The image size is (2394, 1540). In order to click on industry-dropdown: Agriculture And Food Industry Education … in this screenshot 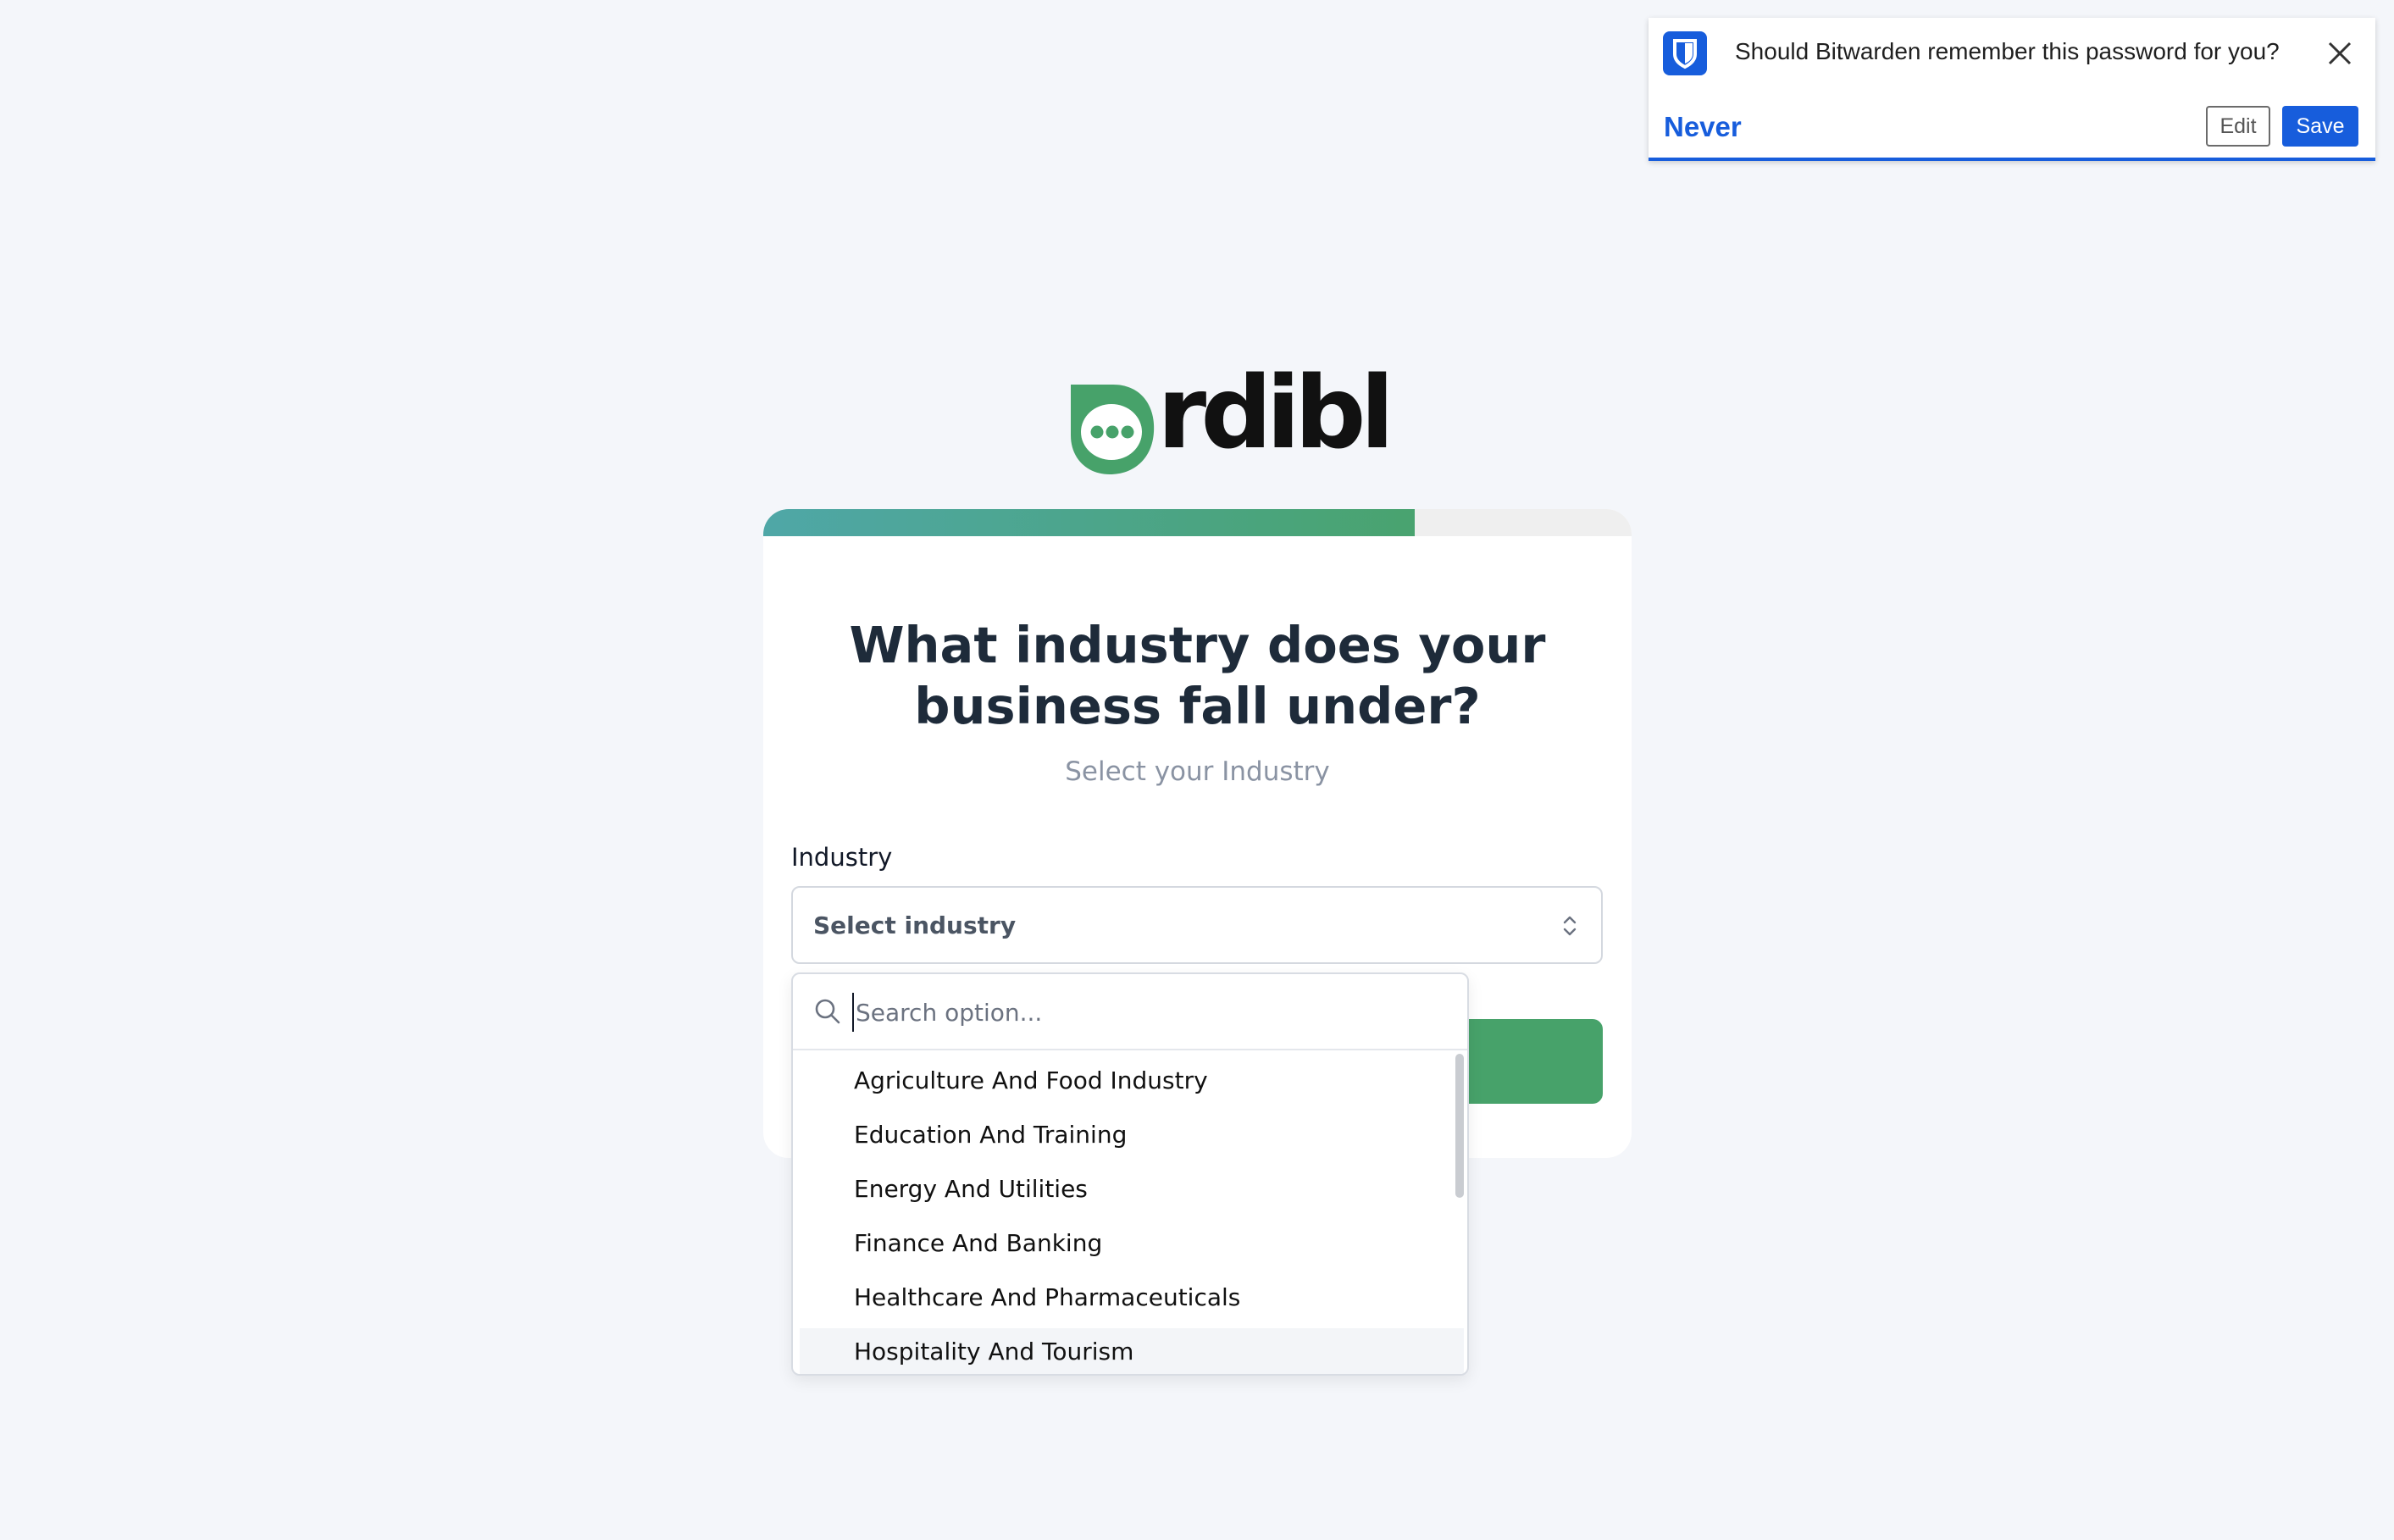, I will do `click(1130, 1174)`.